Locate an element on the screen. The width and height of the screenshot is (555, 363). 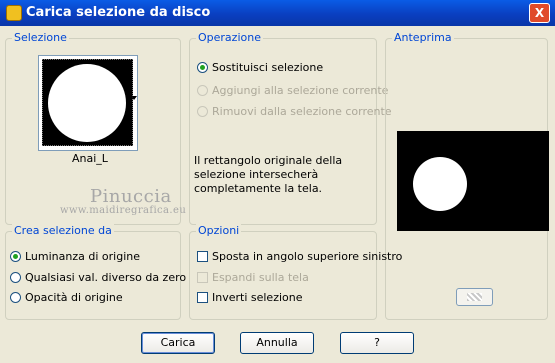
checkbox-espandi is located at coordinates (202, 277).